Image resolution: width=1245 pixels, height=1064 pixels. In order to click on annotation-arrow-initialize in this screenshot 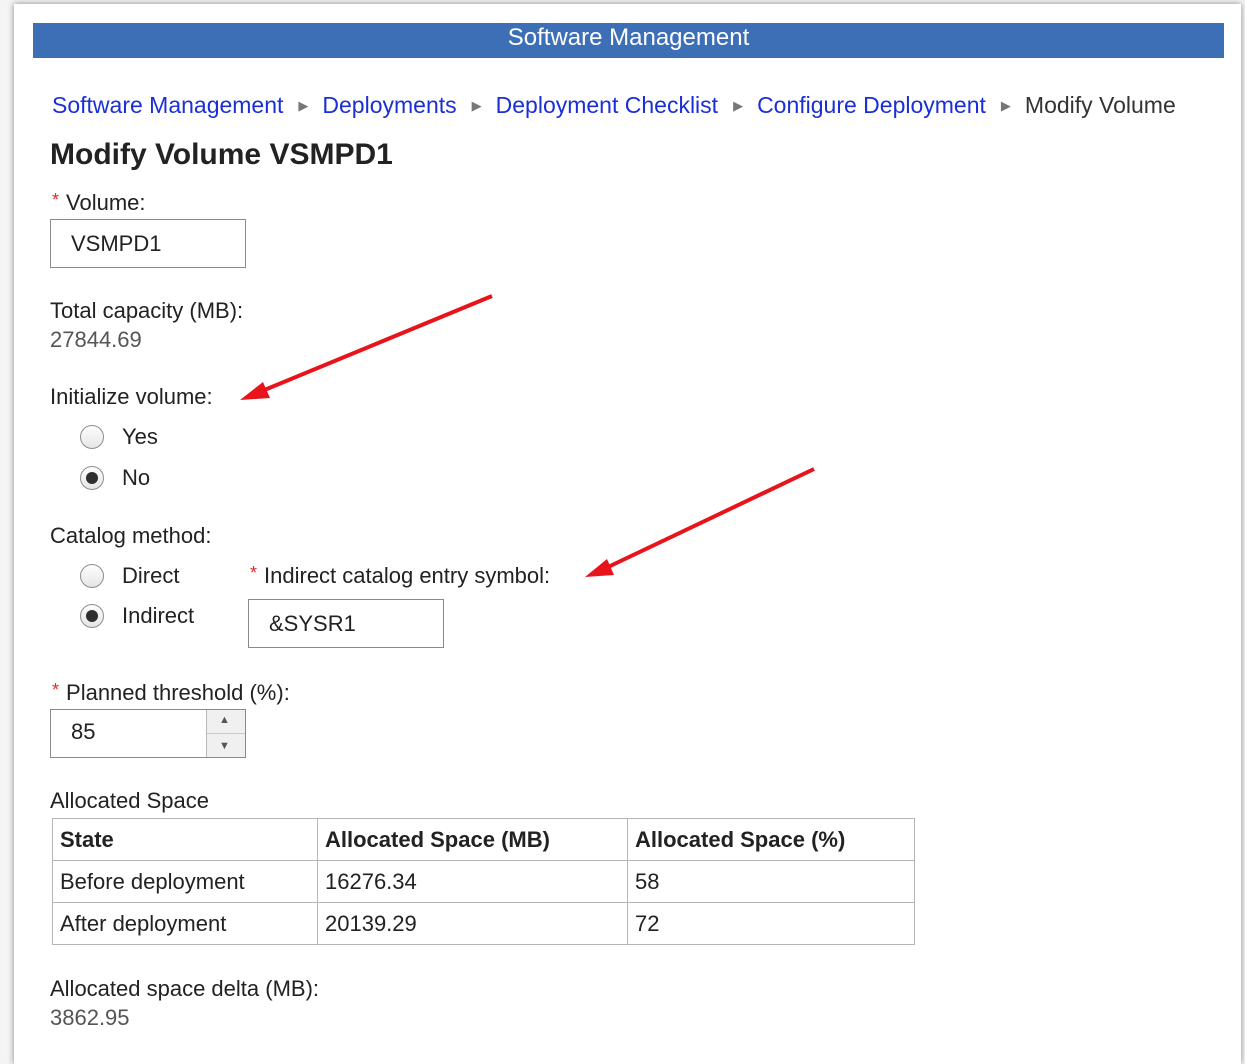, I will do `click(366, 347)`.